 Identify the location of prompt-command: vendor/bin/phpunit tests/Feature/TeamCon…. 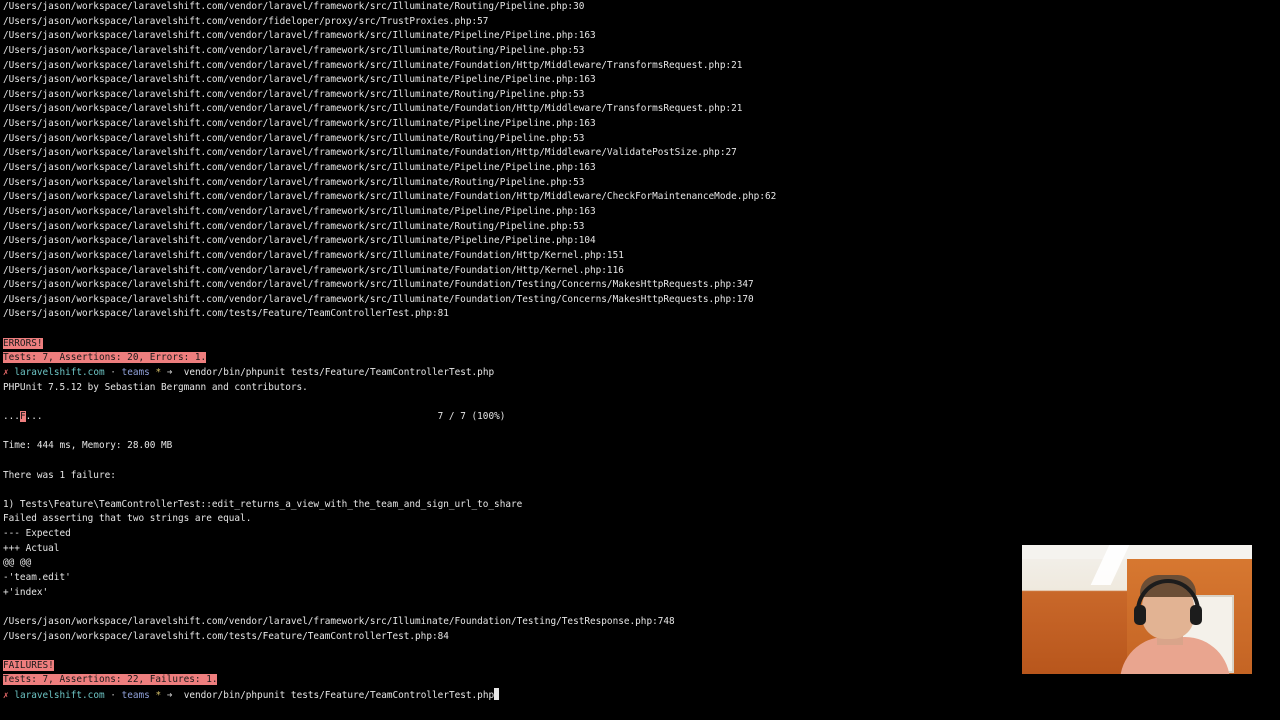
(339, 373).